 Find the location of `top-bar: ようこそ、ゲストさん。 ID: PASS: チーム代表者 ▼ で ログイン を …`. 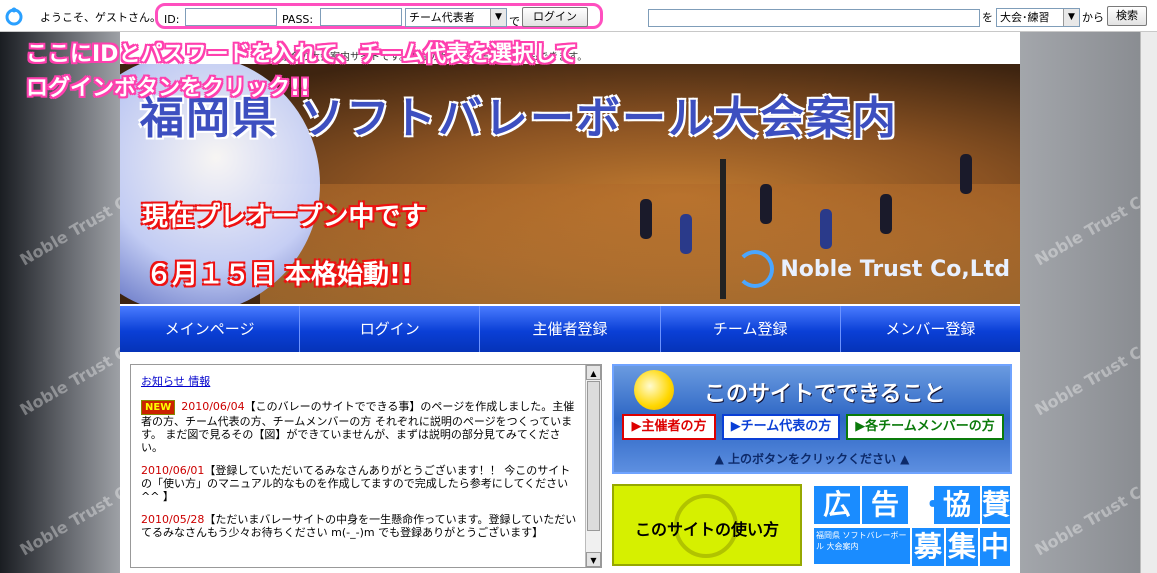

top-bar: ようこそ、ゲストさん。 ID: PASS: チーム代表者 ▼ で ログイン を … is located at coordinates (578, 16).